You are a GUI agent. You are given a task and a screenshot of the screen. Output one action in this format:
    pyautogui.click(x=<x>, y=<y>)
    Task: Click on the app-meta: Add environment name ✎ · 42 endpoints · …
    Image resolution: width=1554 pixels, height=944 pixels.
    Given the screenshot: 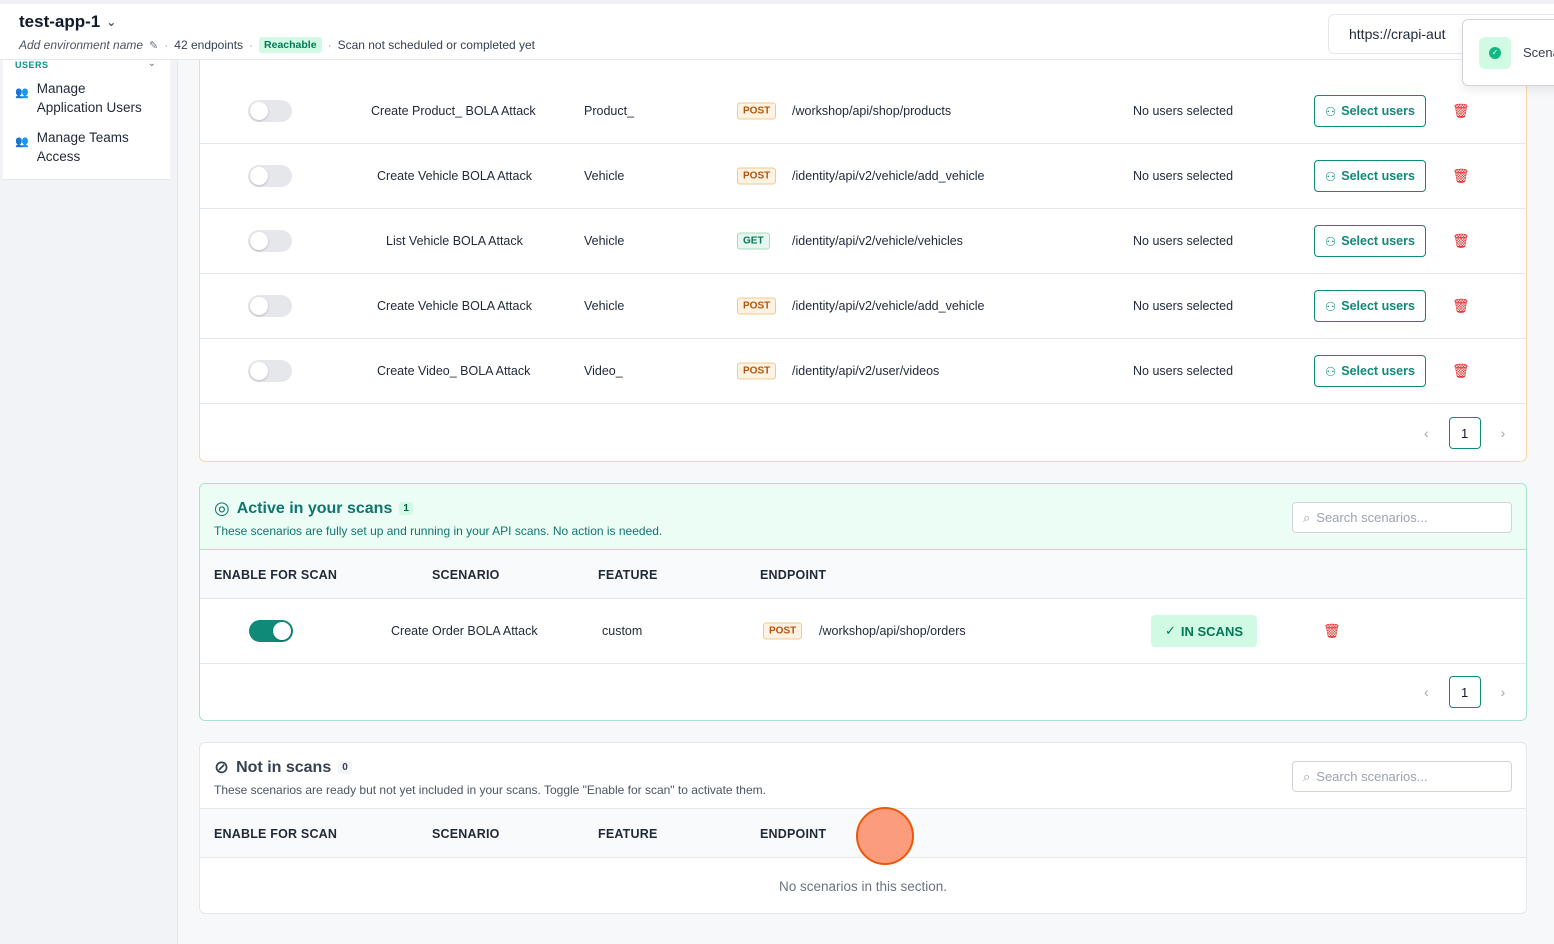 What is the action you would take?
    pyautogui.click(x=277, y=45)
    